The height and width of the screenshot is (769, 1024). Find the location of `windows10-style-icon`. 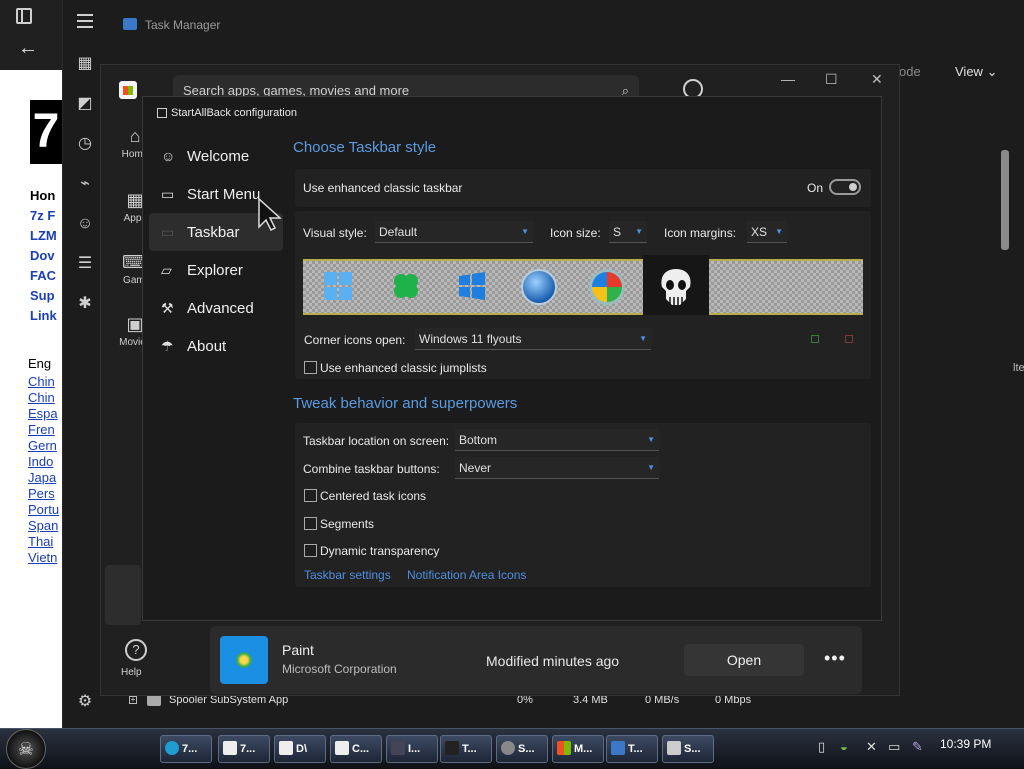

windows10-style-icon is located at coordinates (472, 286).